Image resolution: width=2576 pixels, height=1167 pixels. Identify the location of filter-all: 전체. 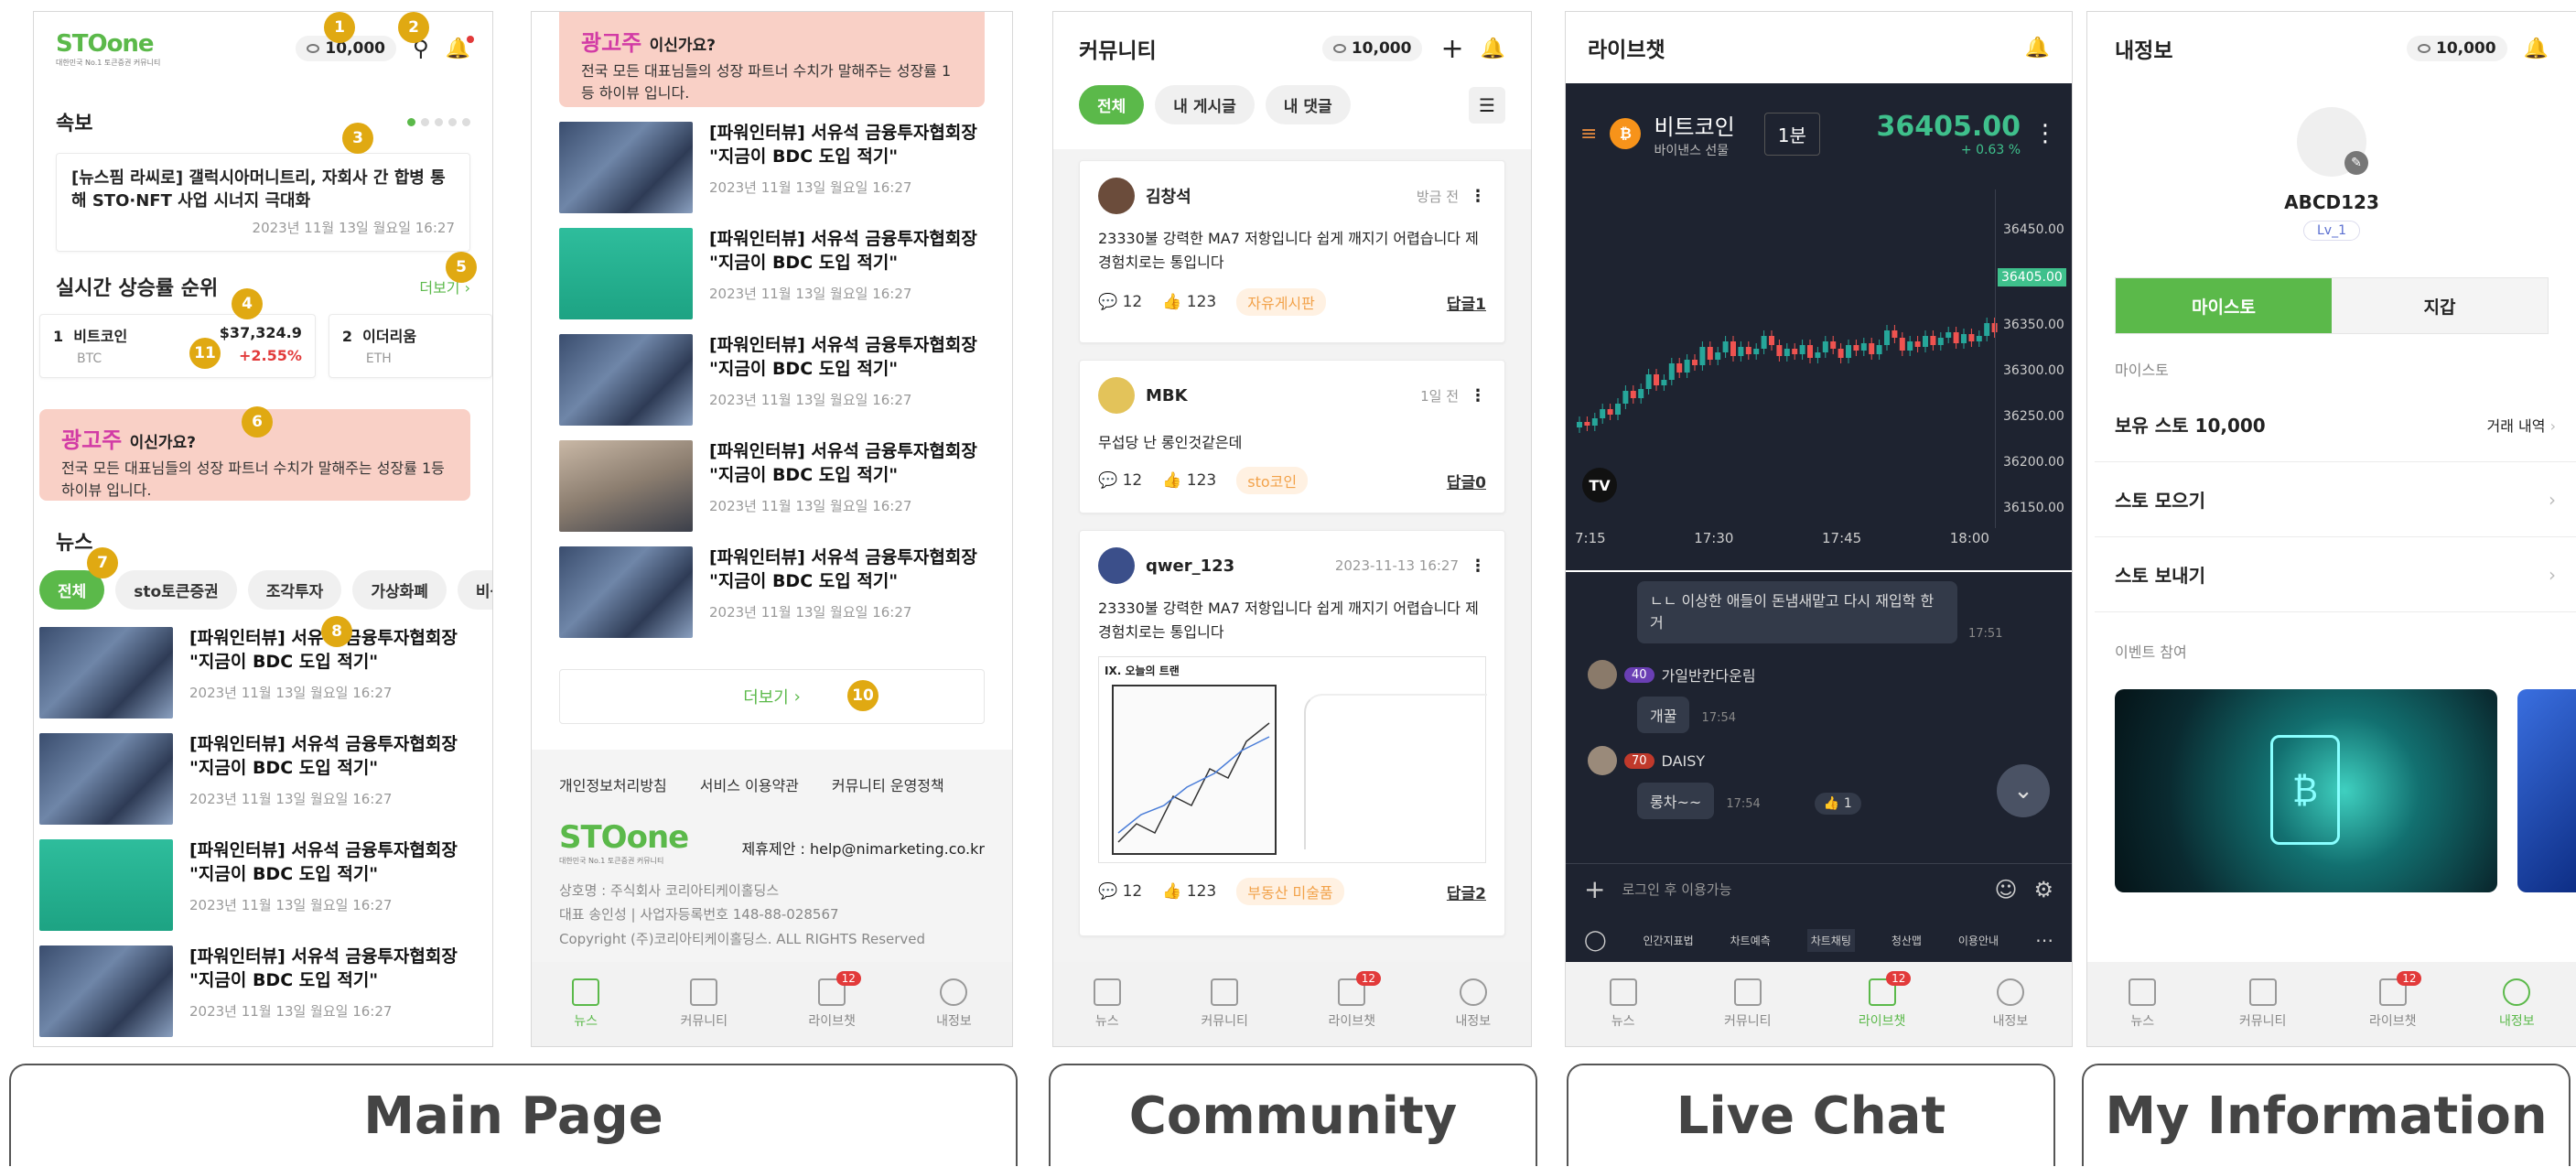
(1112, 104).